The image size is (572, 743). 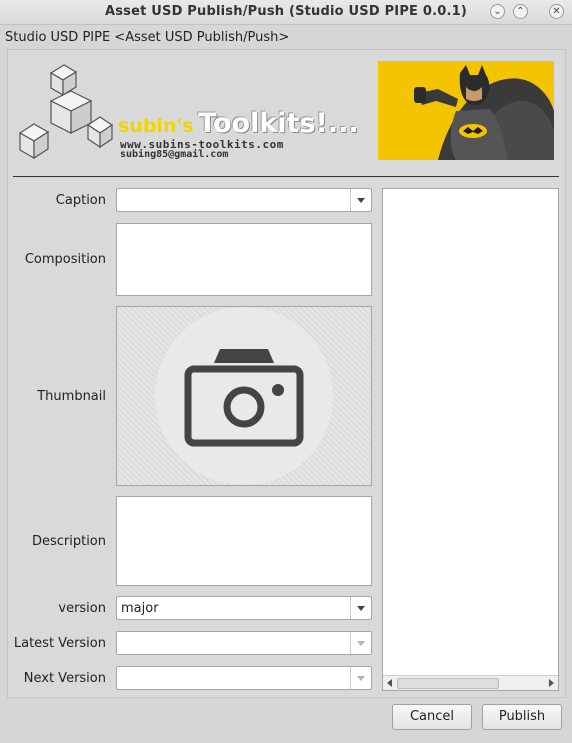 I want to click on scrollbar-thumb, so click(x=448, y=683).